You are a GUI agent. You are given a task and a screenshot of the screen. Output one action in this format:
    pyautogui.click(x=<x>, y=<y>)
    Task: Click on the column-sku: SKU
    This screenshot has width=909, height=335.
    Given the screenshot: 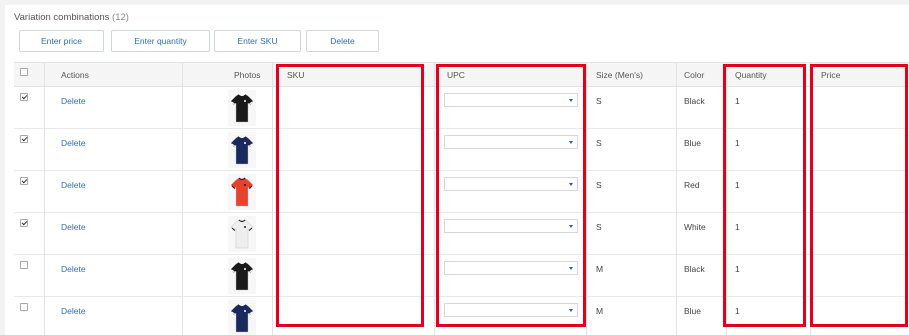 What is the action you would take?
    pyautogui.click(x=296, y=75)
    